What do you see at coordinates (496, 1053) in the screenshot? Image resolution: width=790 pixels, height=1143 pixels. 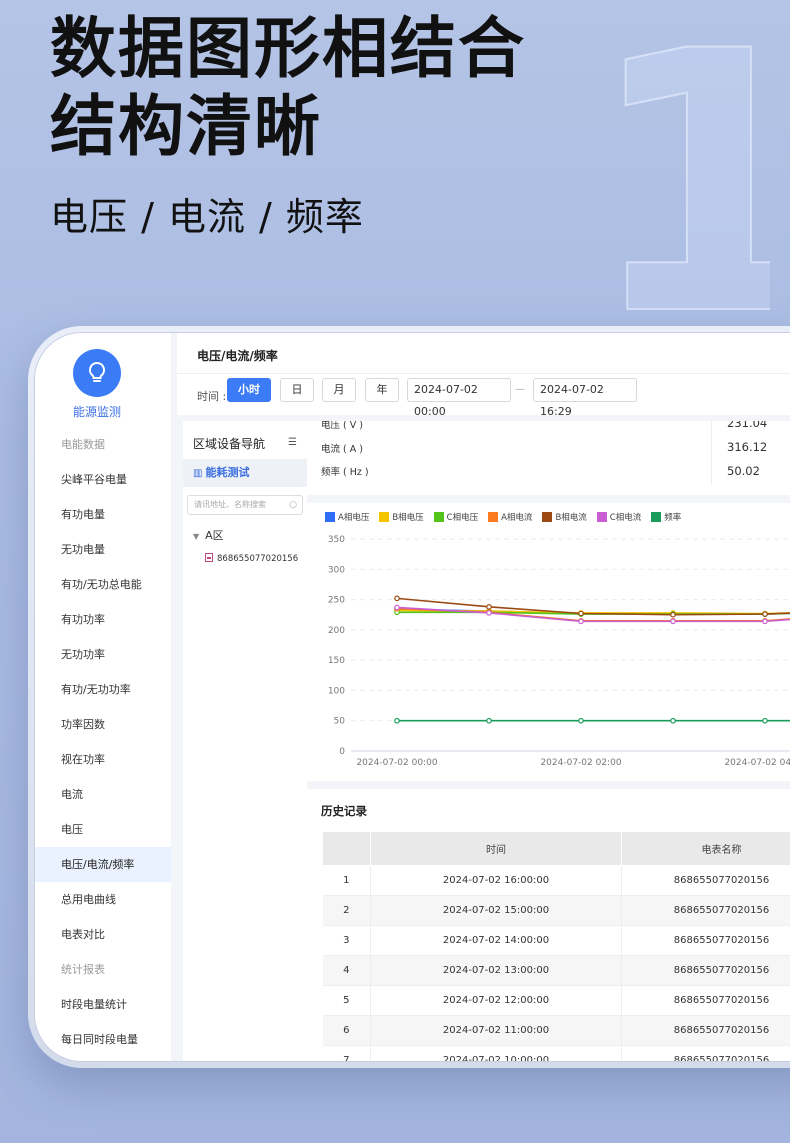 I see `table-cell: 2024-07-02 10:00:00` at bounding box center [496, 1053].